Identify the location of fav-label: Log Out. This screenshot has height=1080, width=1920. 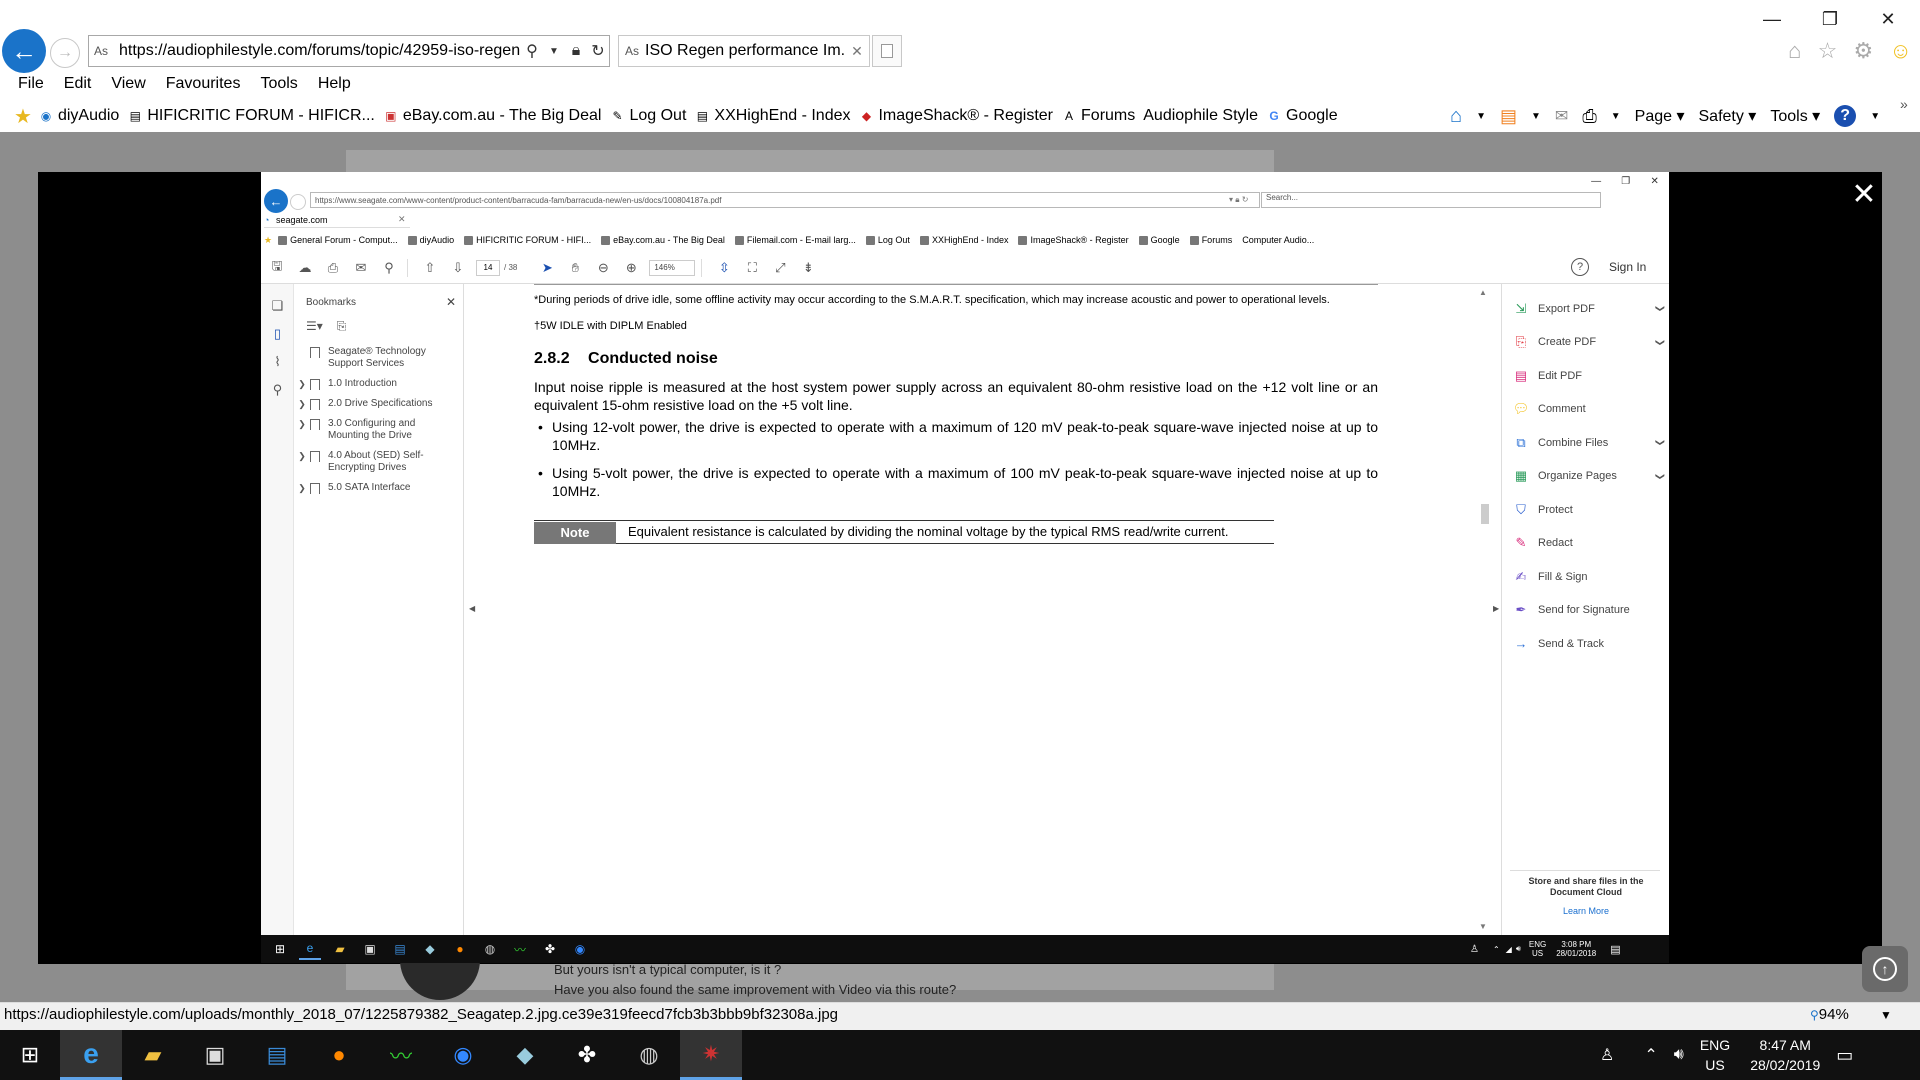
(658, 115).